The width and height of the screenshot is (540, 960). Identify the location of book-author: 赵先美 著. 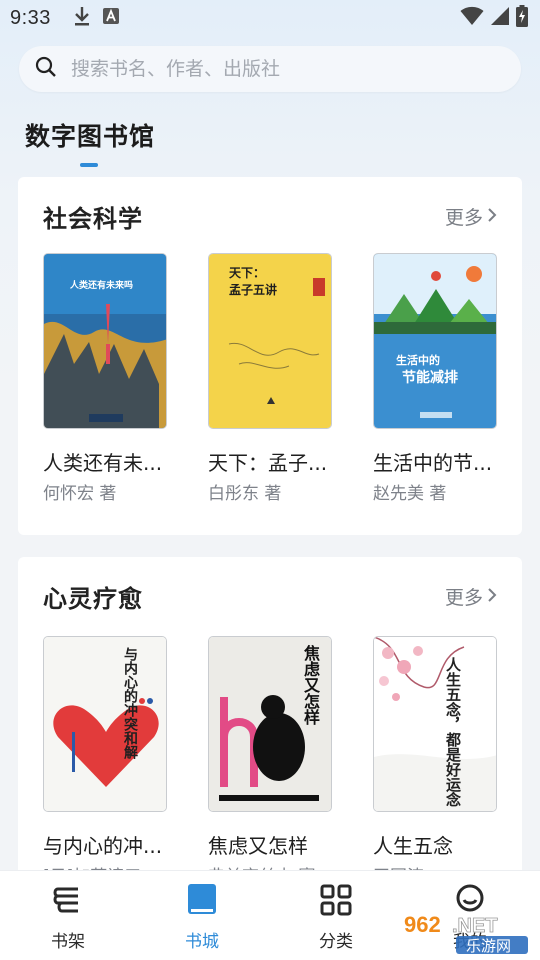
(410, 494).